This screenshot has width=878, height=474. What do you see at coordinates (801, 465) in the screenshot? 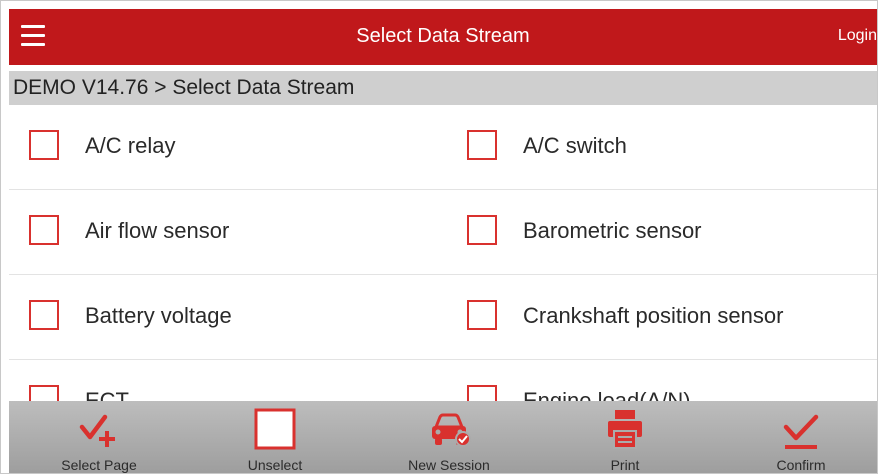
I see `confirm-label: Confirm` at bounding box center [801, 465].